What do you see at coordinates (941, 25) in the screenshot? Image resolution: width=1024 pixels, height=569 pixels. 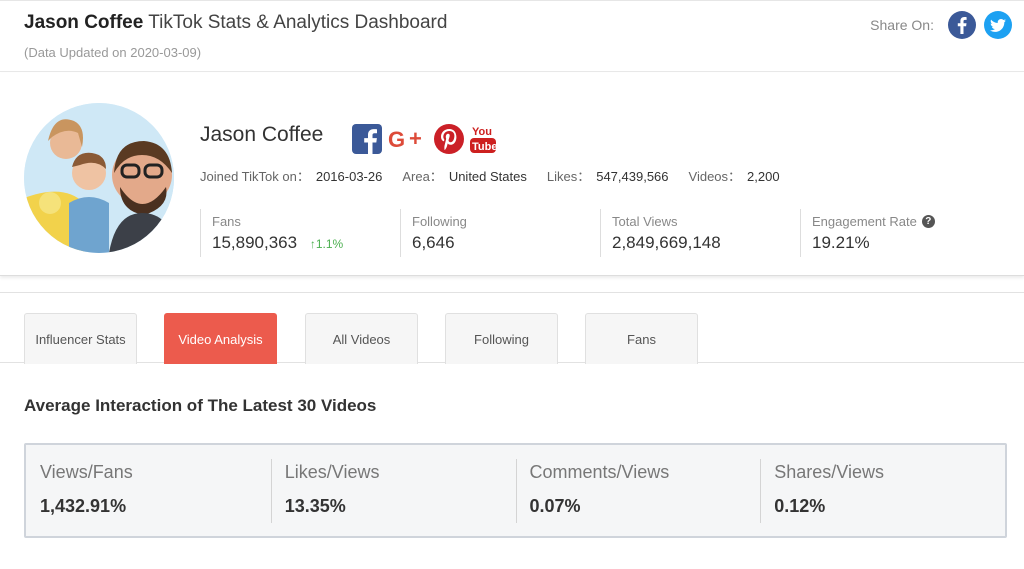 I see `share-bar: Share On:` at bounding box center [941, 25].